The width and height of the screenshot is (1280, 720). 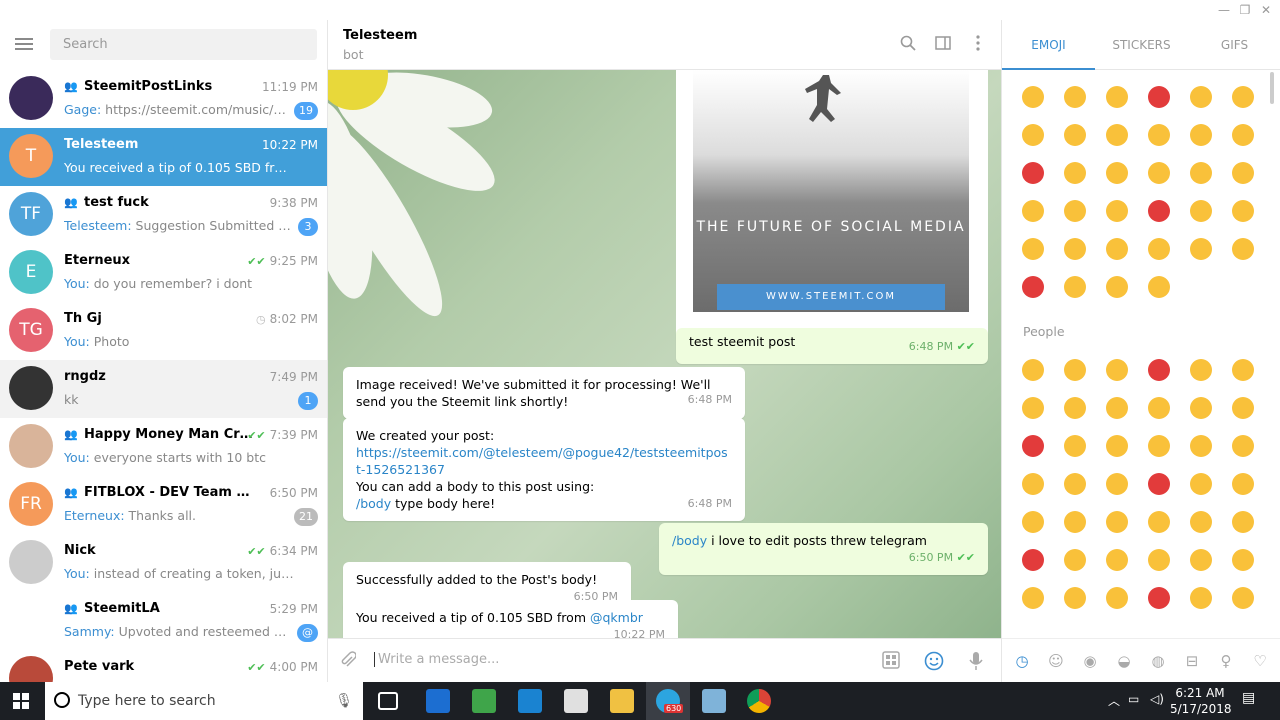 What do you see at coordinates (1133, 699) in the screenshot?
I see `battery-icon: ▭` at bounding box center [1133, 699].